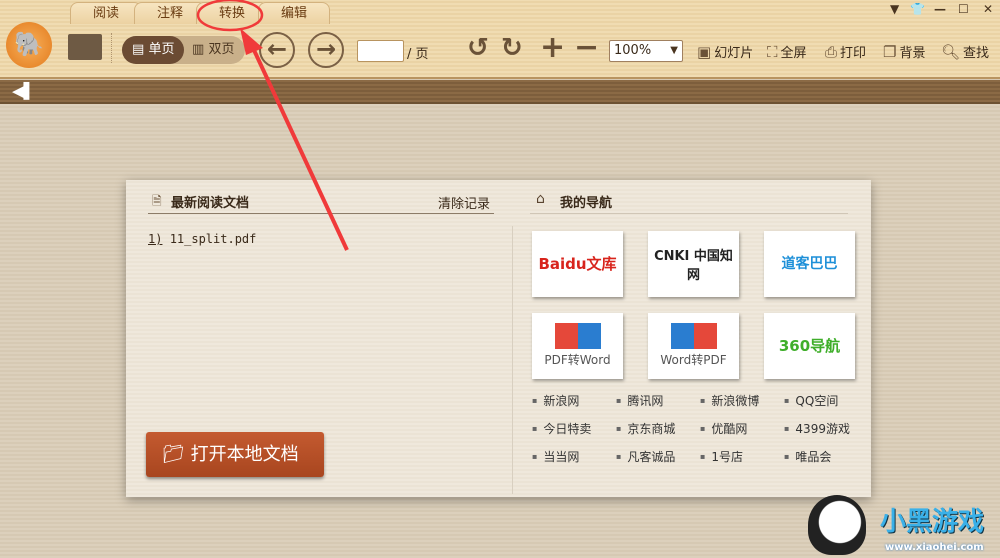  Describe the element at coordinates (230, 16) in the screenshot. I see `highlight-ellipse` at that location.